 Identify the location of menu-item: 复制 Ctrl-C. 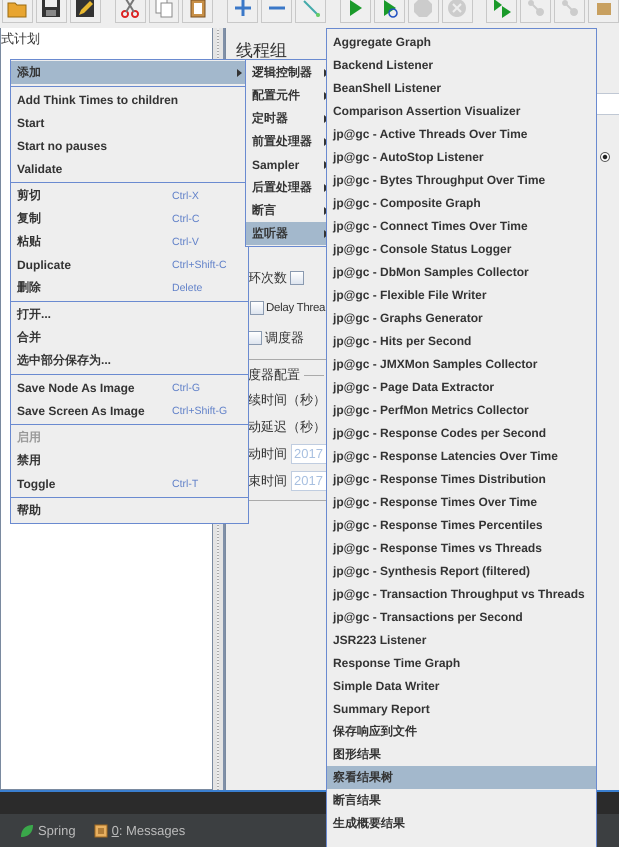
(129, 218).